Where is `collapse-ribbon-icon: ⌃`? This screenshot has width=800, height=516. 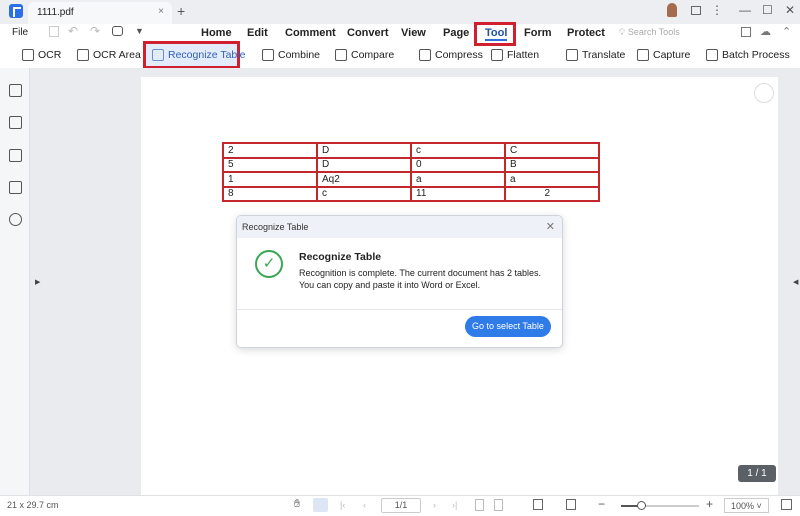
collapse-ribbon-icon: ⌃ is located at coordinates (786, 31).